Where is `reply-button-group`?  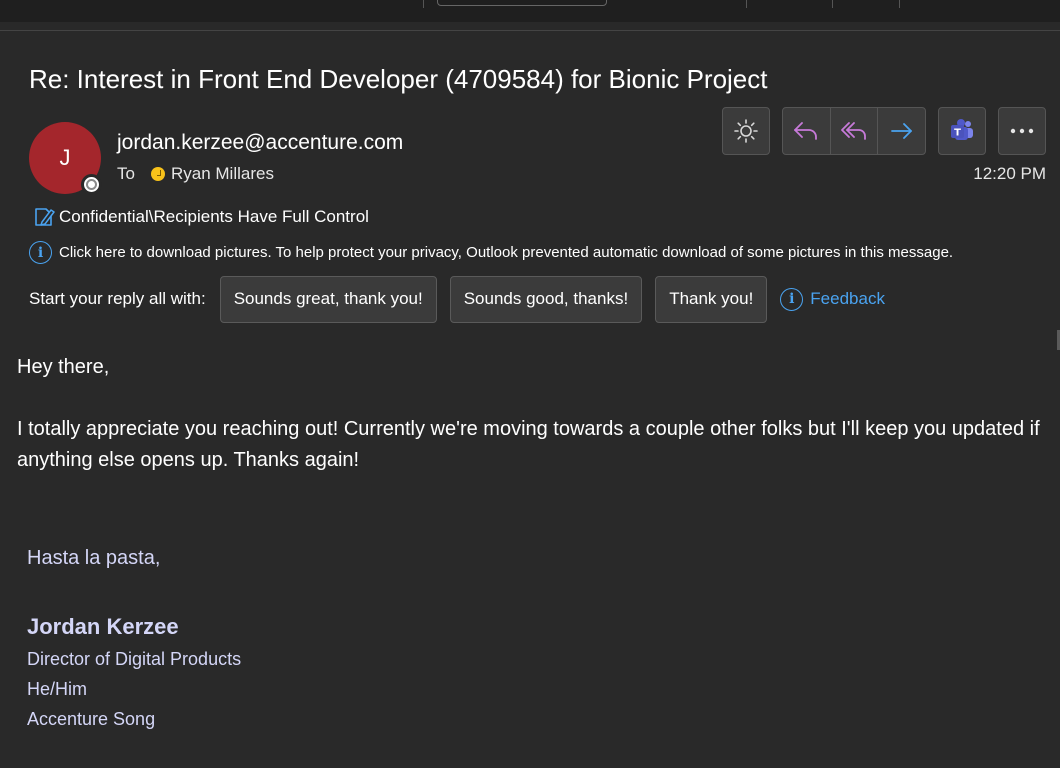 reply-button-group is located at coordinates (854, 131).